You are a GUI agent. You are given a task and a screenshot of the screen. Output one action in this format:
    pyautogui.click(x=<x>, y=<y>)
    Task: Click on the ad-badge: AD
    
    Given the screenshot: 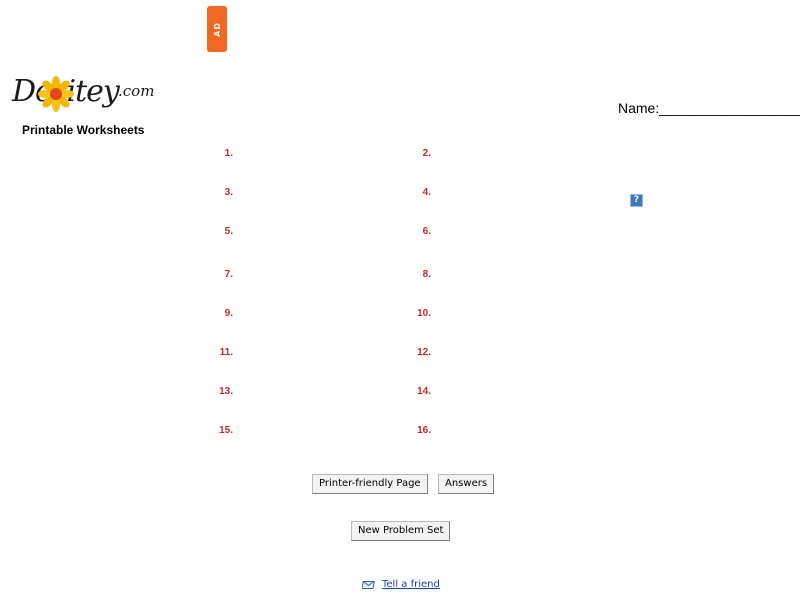 What is the action you would take?
    pyautogui.click(x=217, y=29)
    